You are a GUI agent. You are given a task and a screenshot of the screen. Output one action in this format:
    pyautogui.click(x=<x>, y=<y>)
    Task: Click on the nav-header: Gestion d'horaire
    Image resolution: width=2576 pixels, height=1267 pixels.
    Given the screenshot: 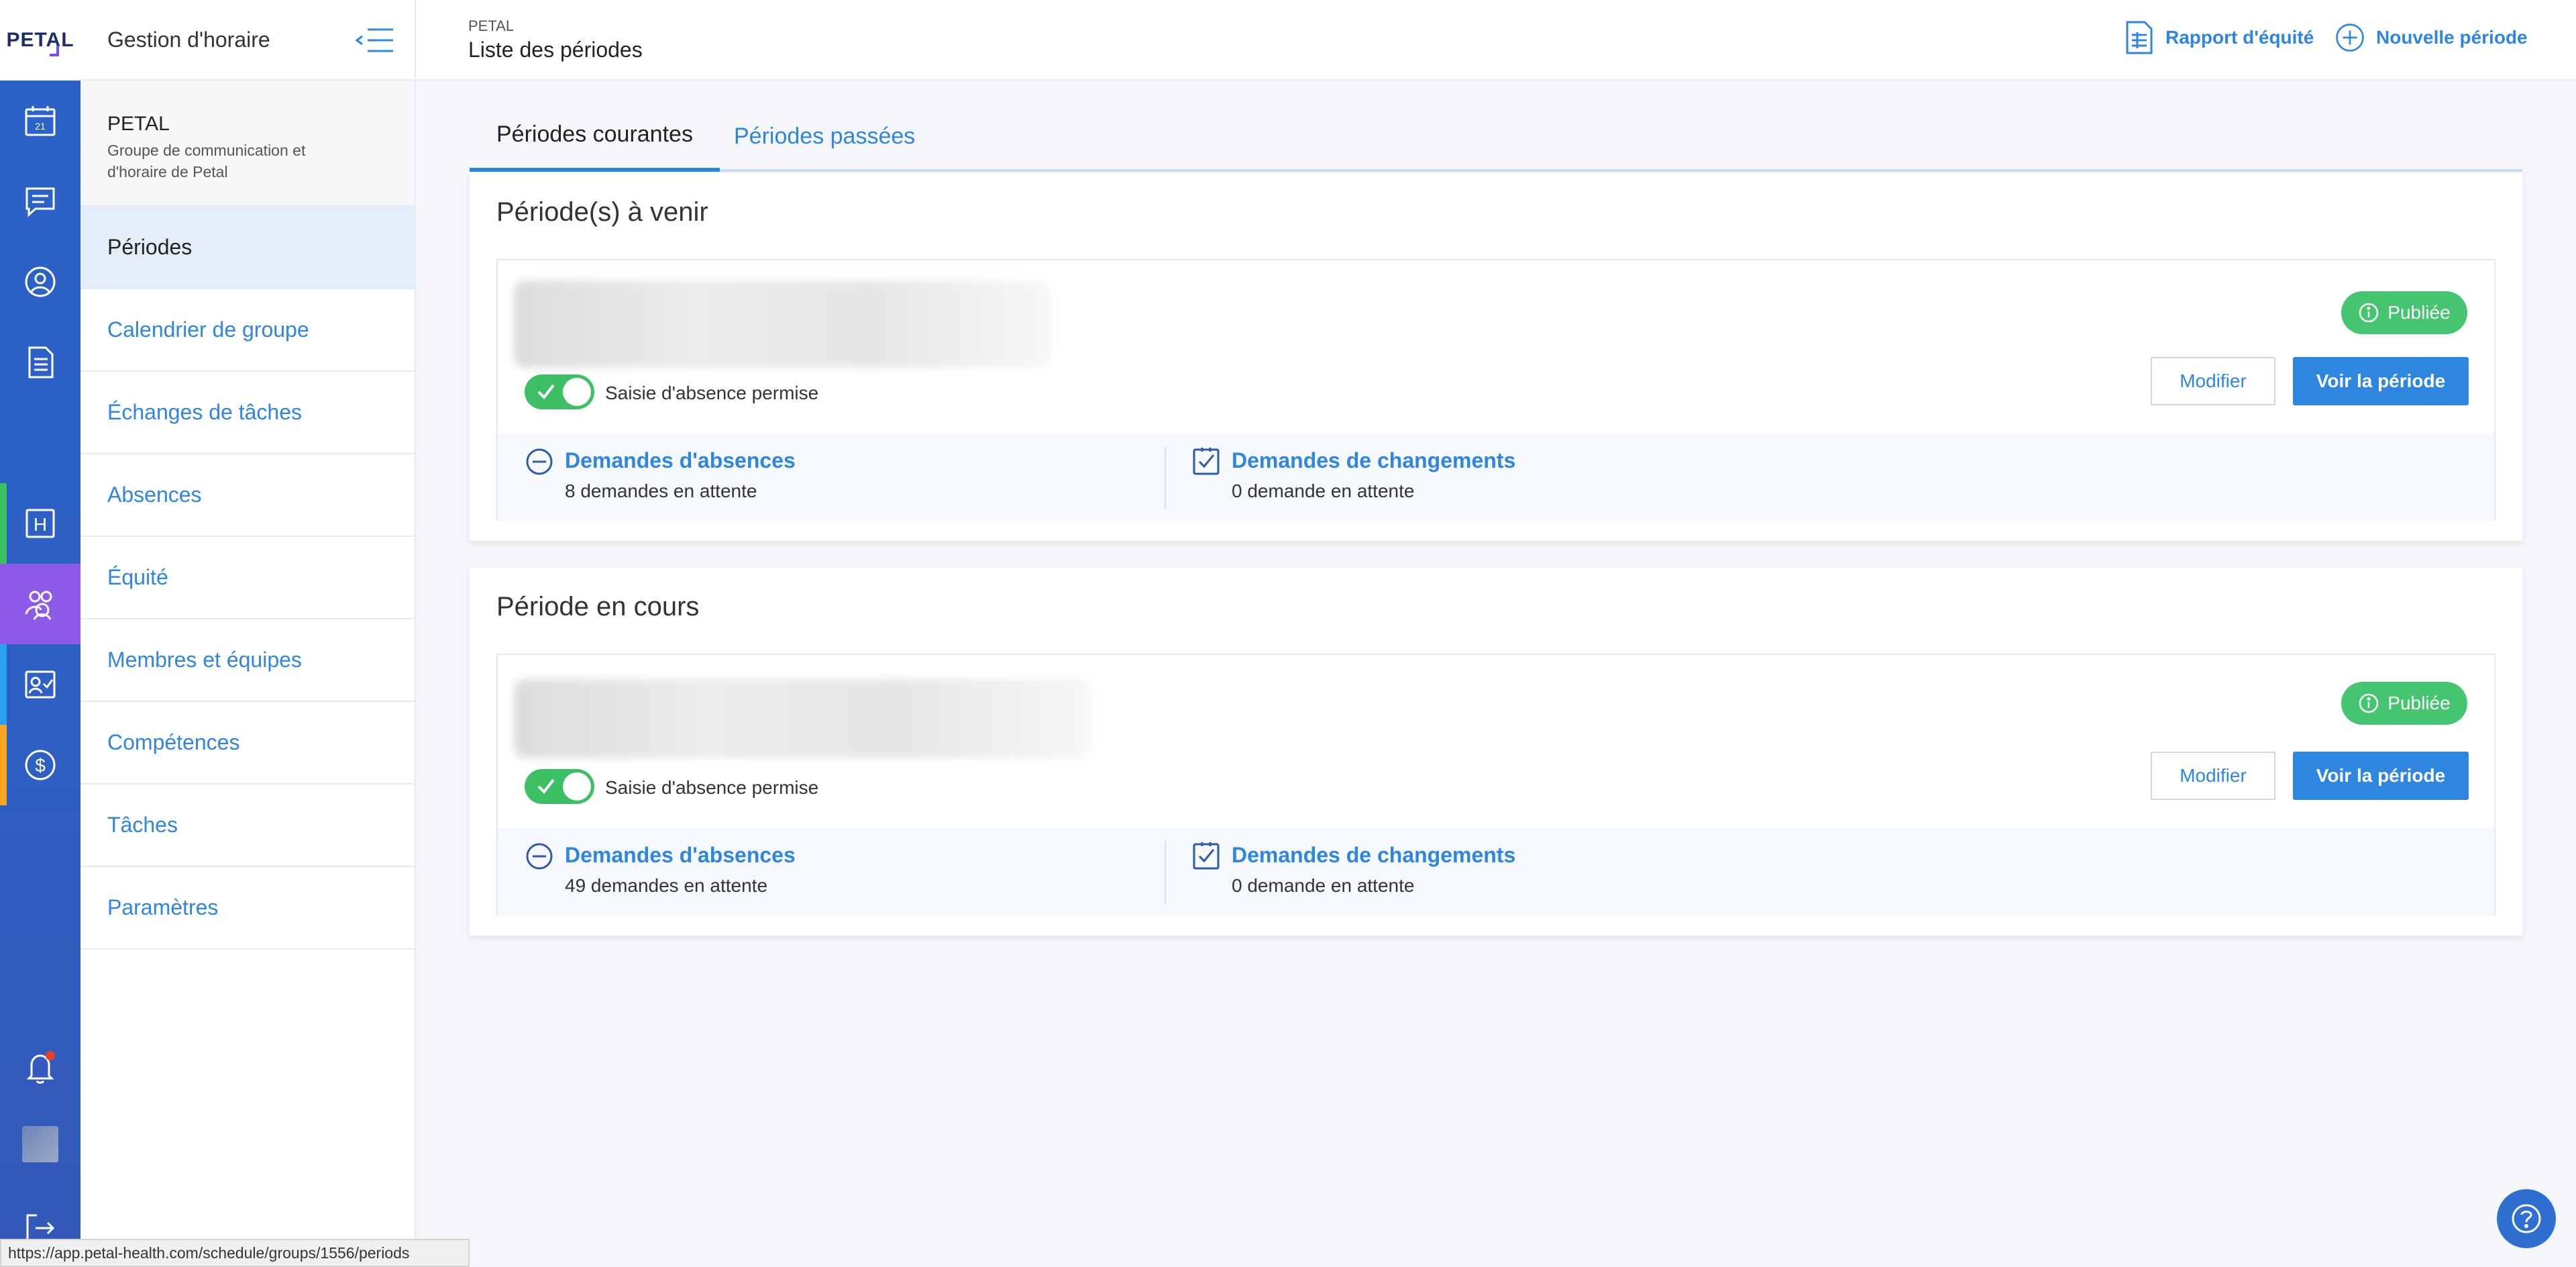 What is the action you would take?
    pyautogui.click(x=247, y=40)
    